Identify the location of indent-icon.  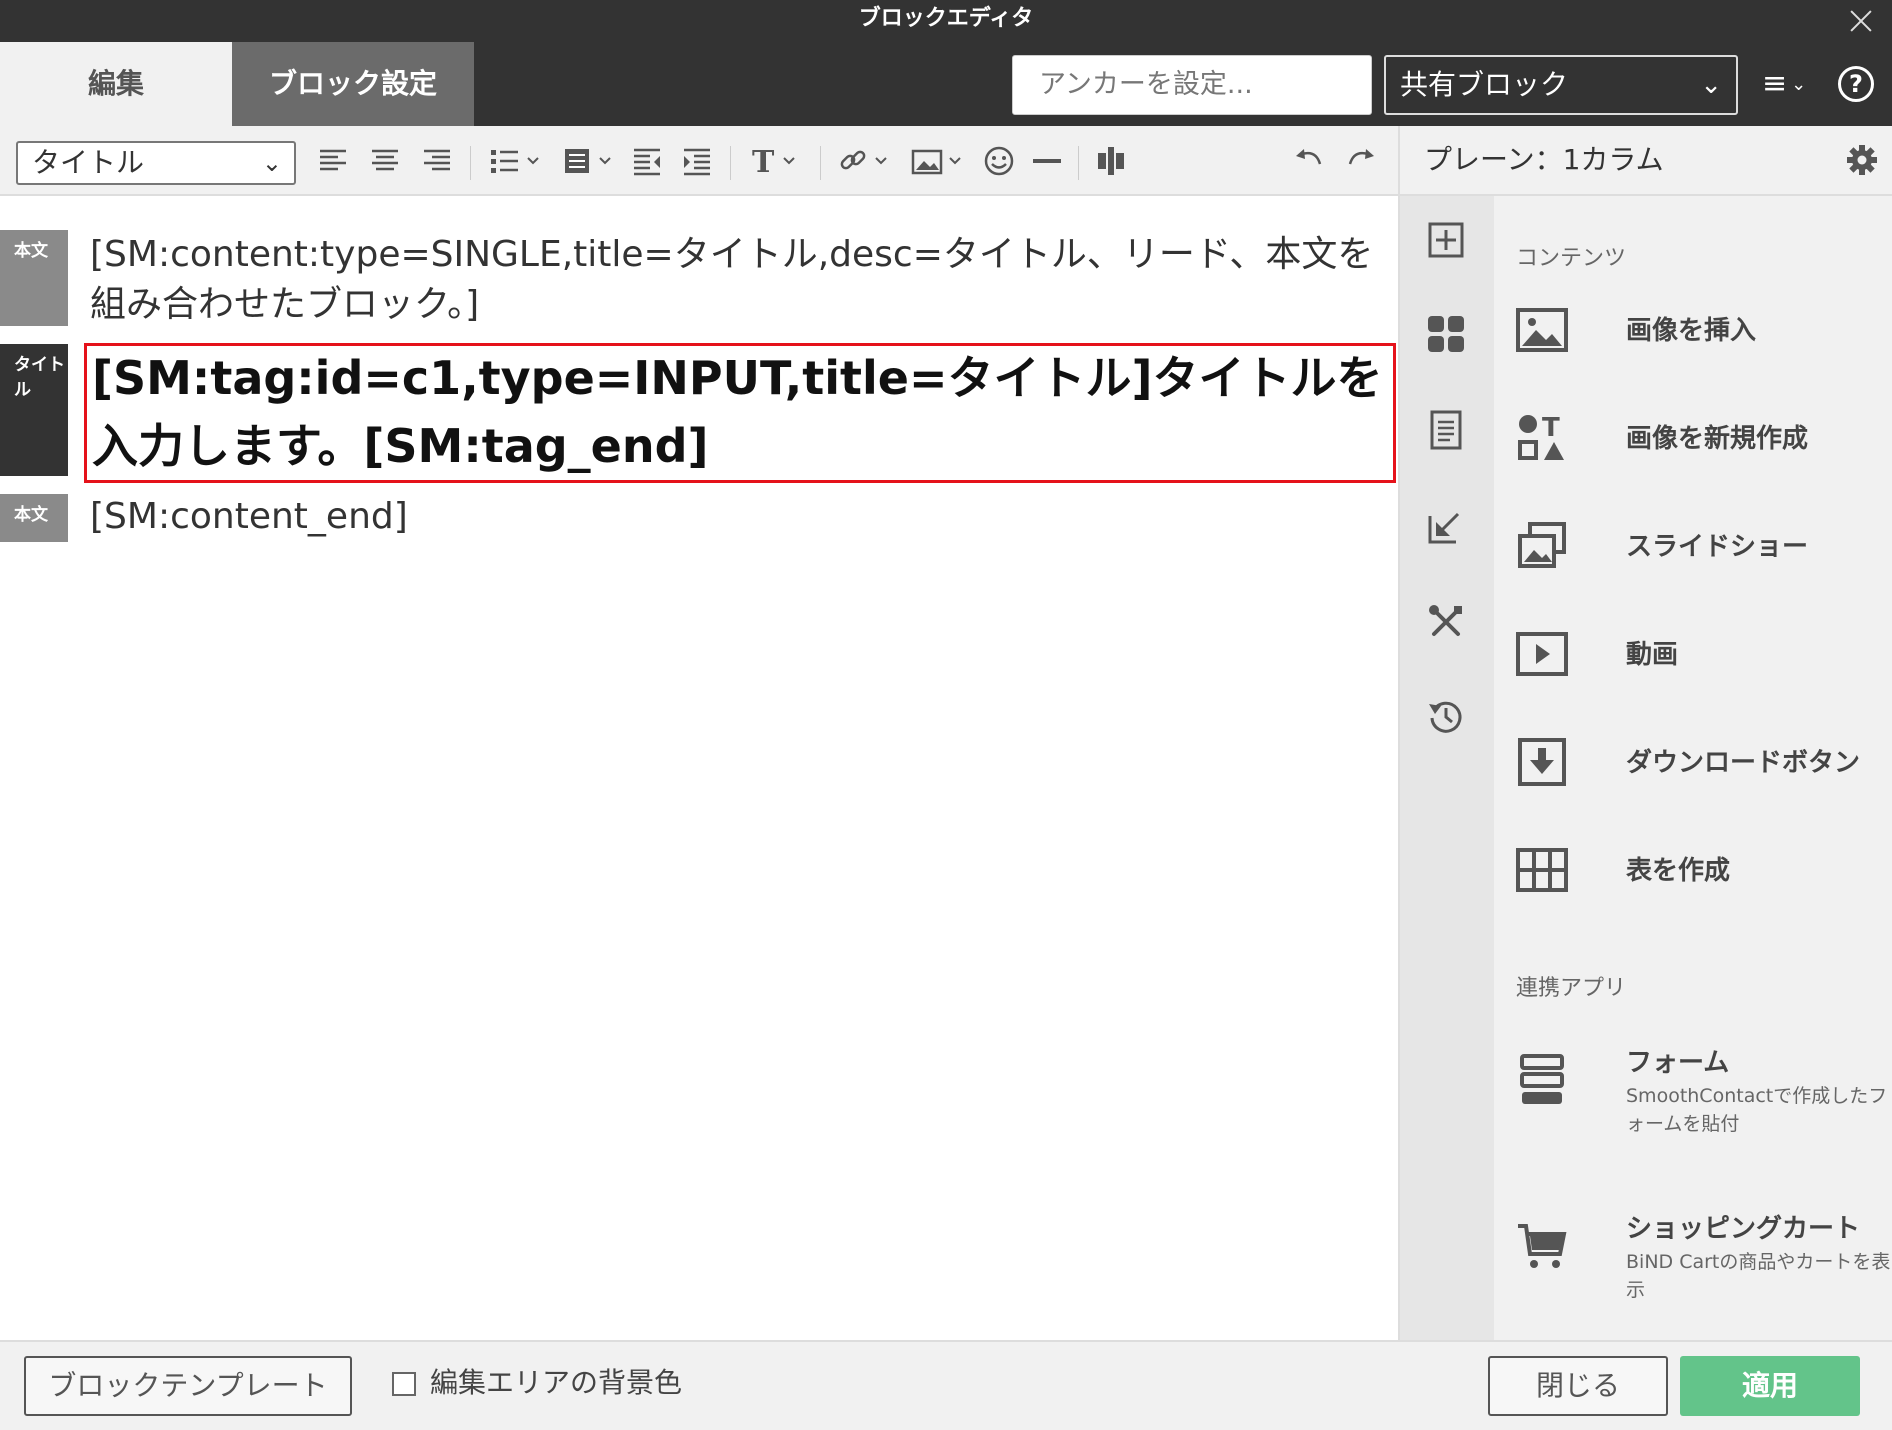
(697, 161).